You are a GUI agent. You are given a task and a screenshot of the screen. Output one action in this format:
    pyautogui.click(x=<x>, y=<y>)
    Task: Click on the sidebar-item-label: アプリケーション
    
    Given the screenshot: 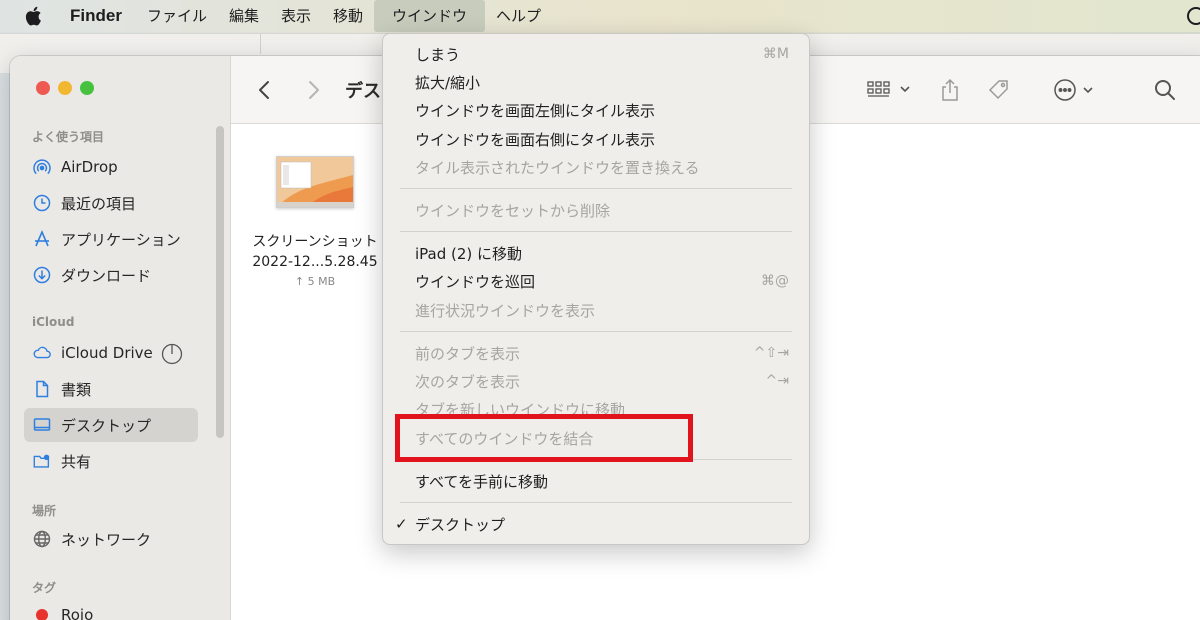 What is the action you would take?
    pyautogui.click(x=121, y=239)
    